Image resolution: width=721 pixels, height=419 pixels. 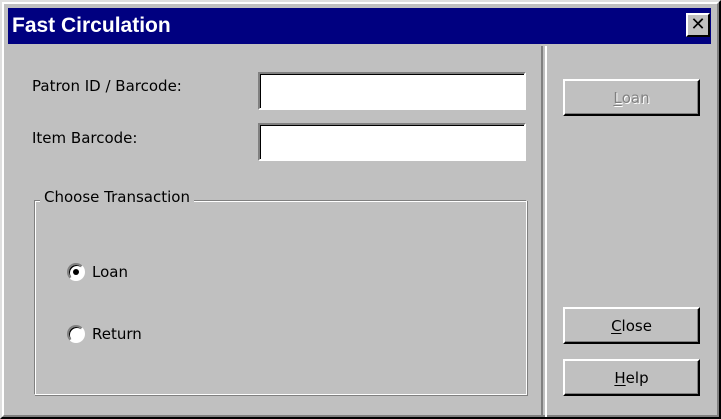 I want to click on close-button-label: lose, so click(x=636, y=325).